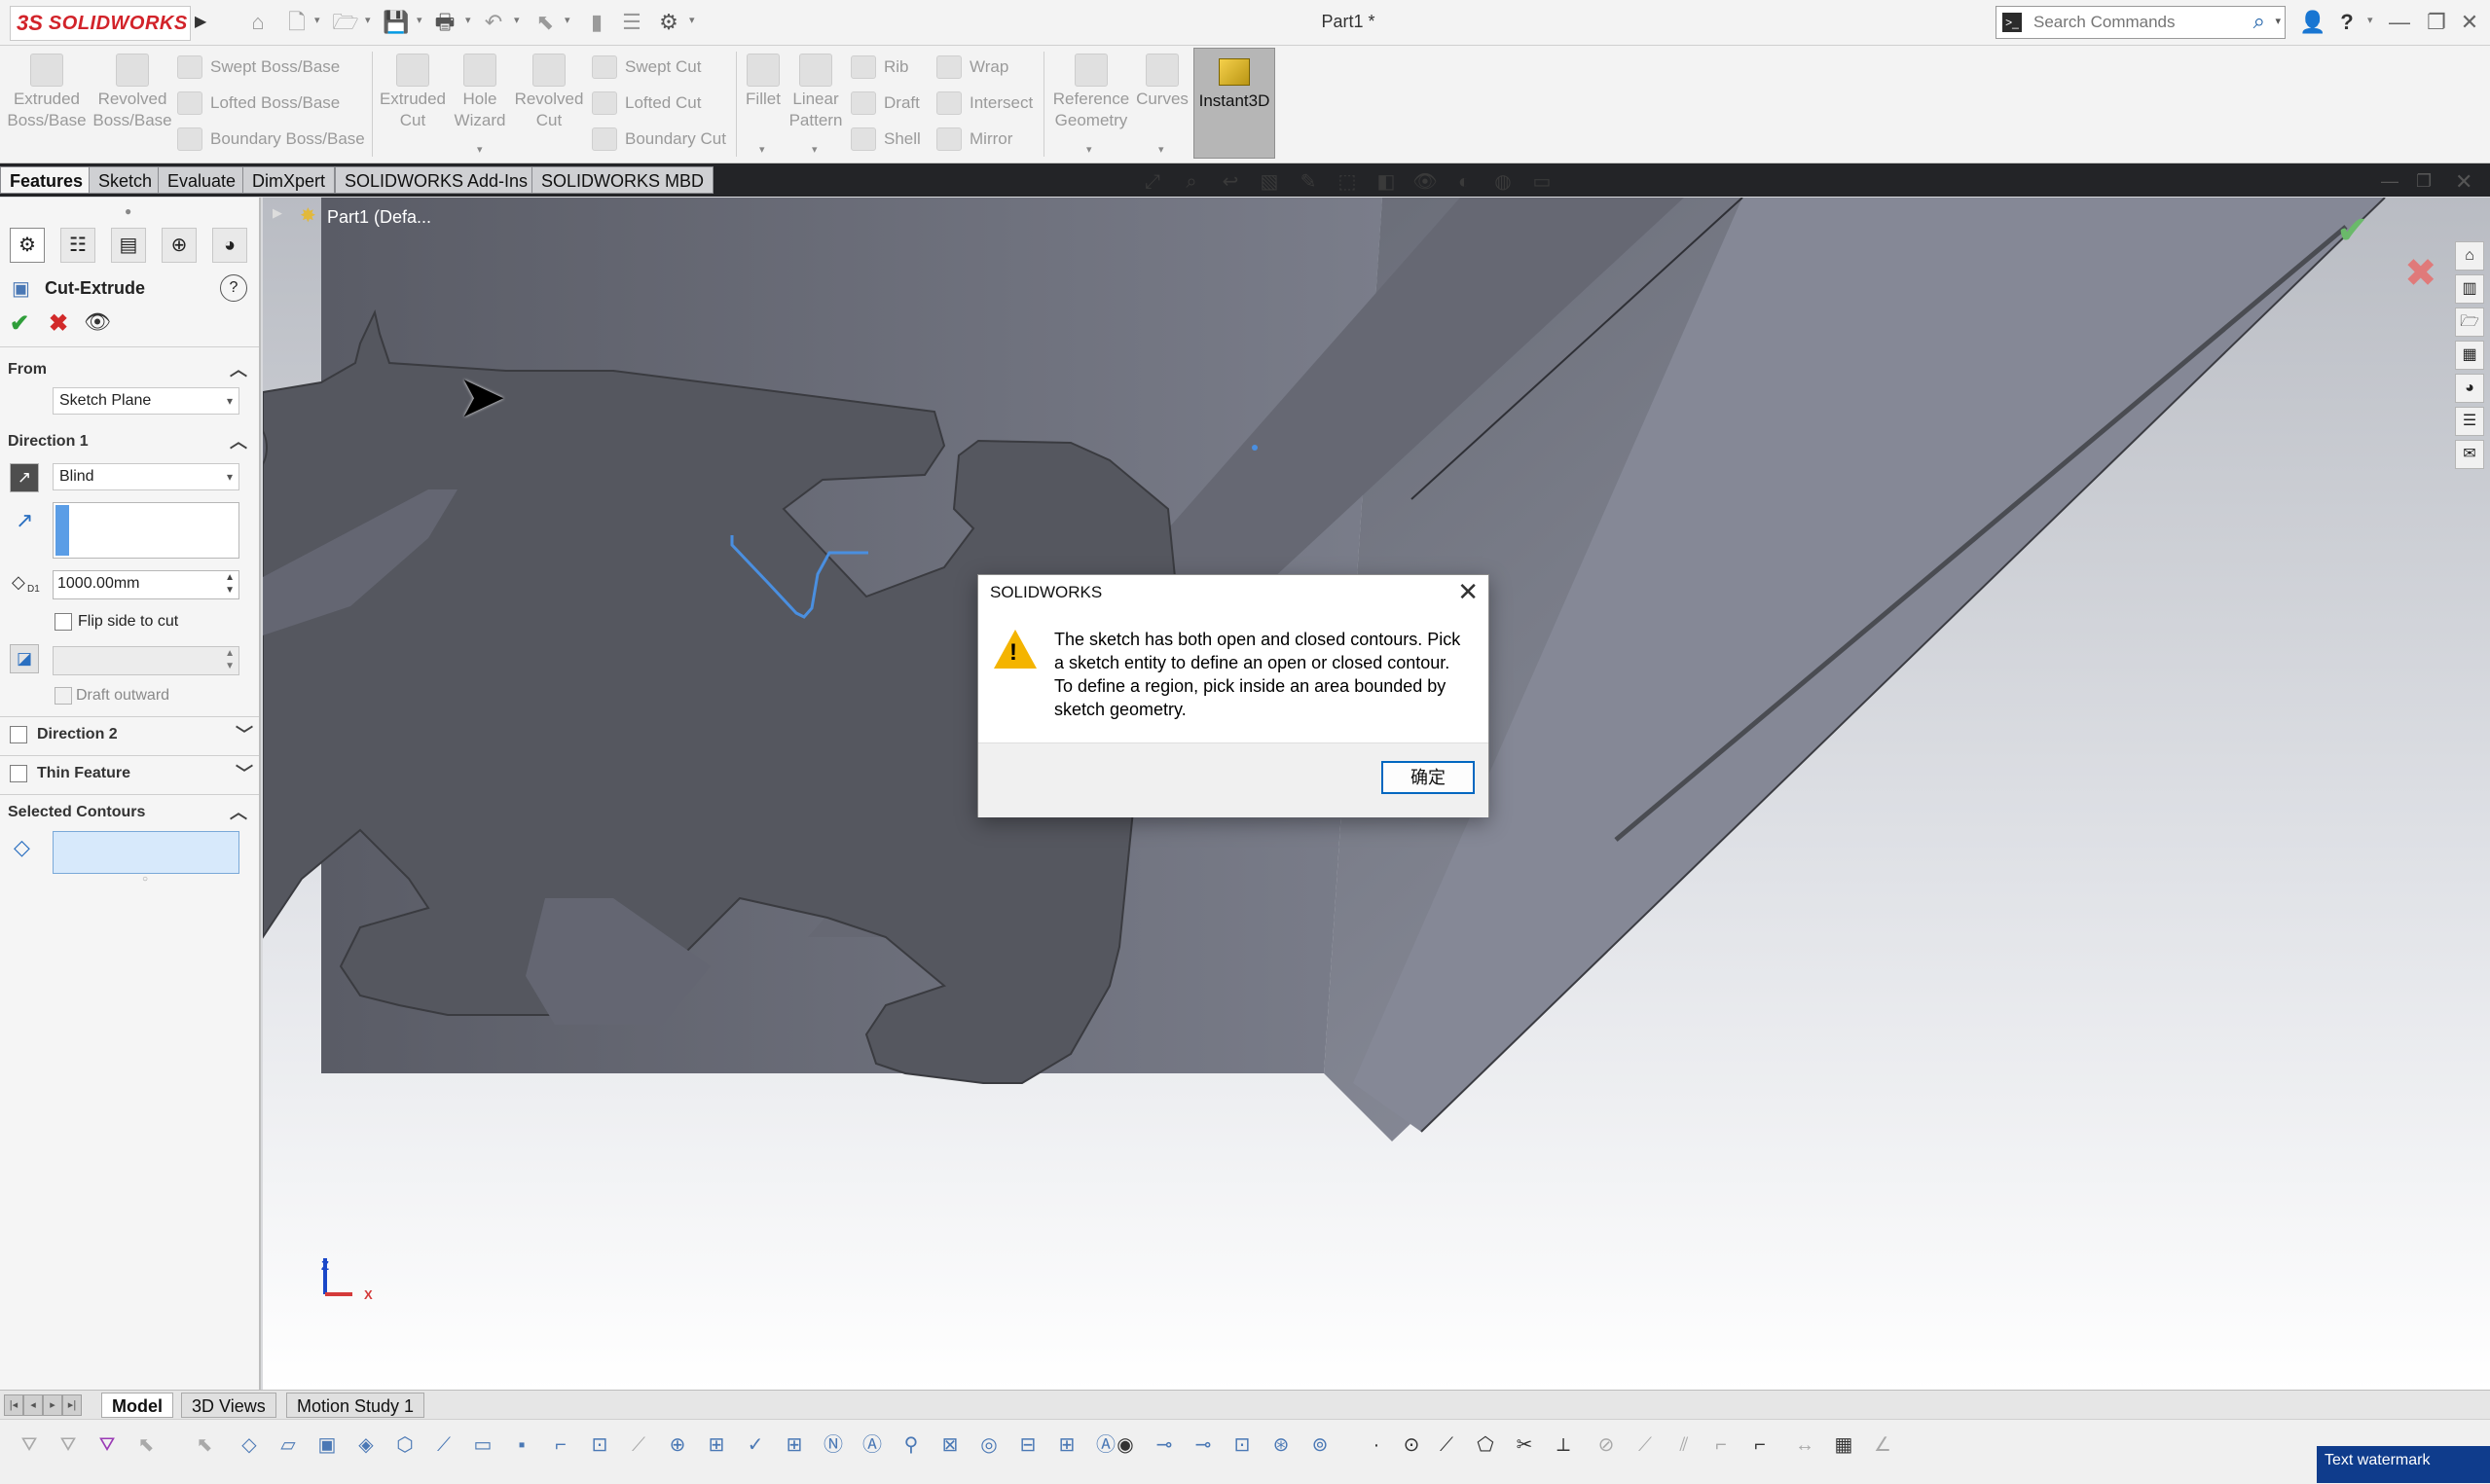 Image resolution: width=2490 pixels, height=1484 pixels. What do you see at coordinates (145, 735) in the screenshot?
I see `direction2-section-header: Direction 2 ﹀` at bounding box center [145, 735].